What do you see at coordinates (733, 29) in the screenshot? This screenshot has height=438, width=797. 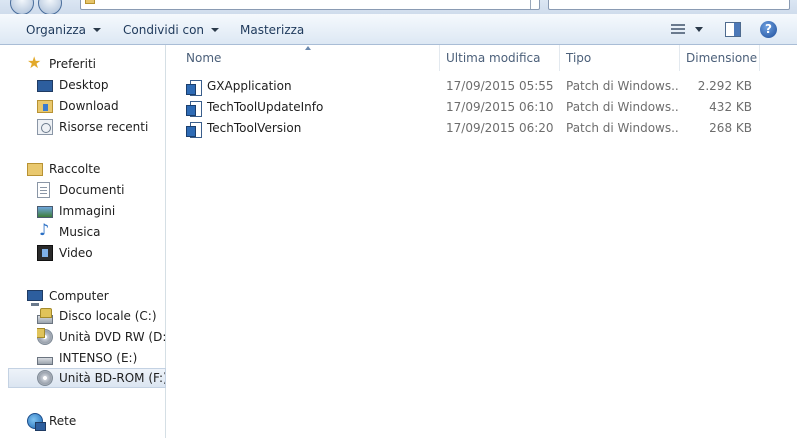 I see `preview-pane-icon` at bounding box center [733, 29].